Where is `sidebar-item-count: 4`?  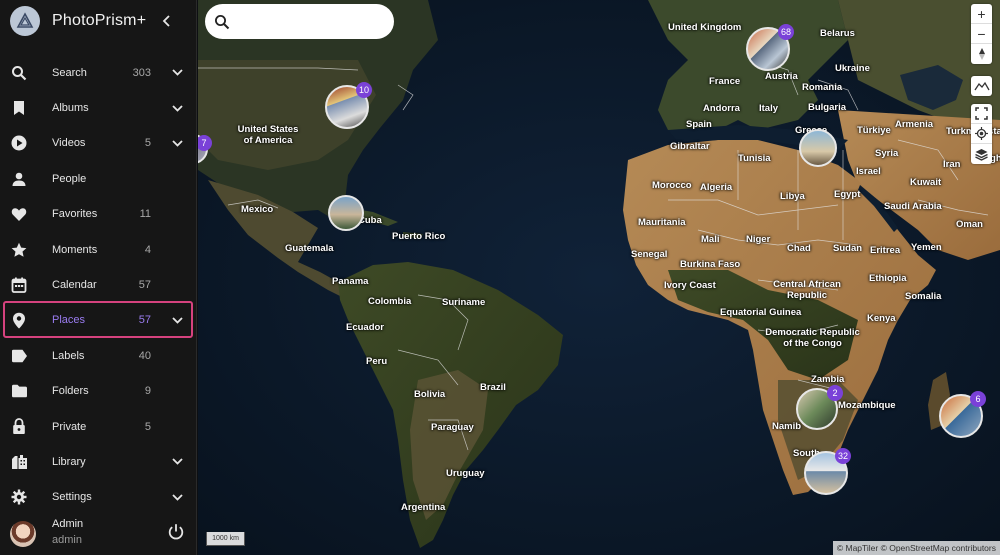 sidebar-item-count: 4 is located at coordinates (147, 249).